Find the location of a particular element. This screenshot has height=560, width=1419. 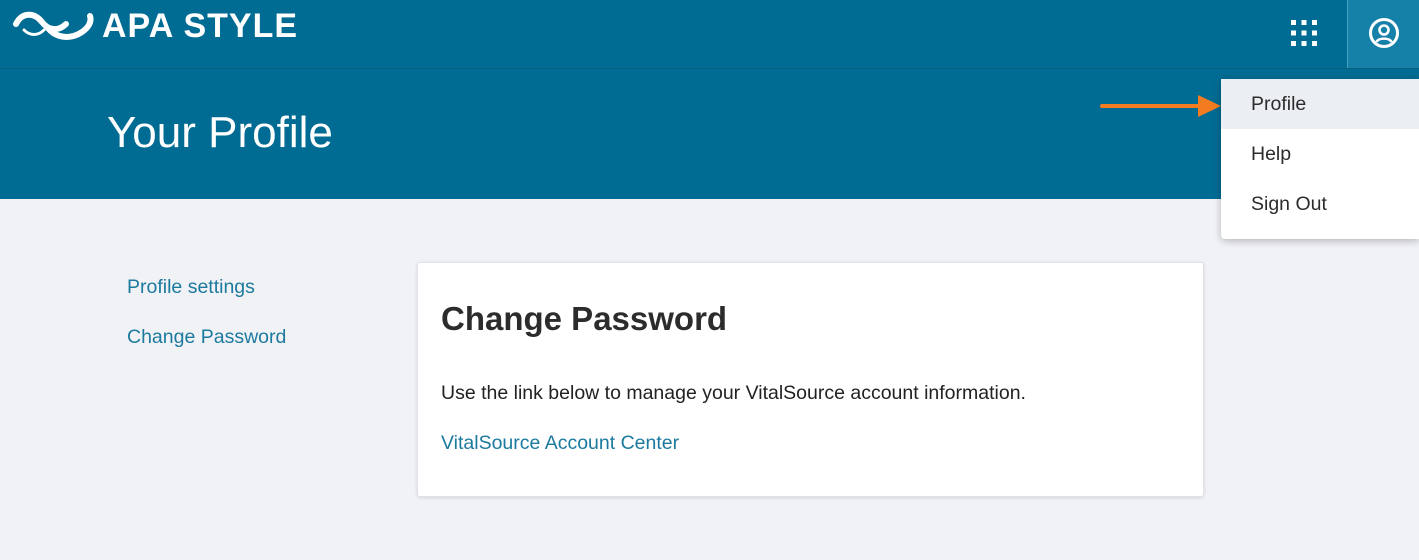

vitalsource-account-center-link: VitalSource Account Center is located at coordinates (560, 443).